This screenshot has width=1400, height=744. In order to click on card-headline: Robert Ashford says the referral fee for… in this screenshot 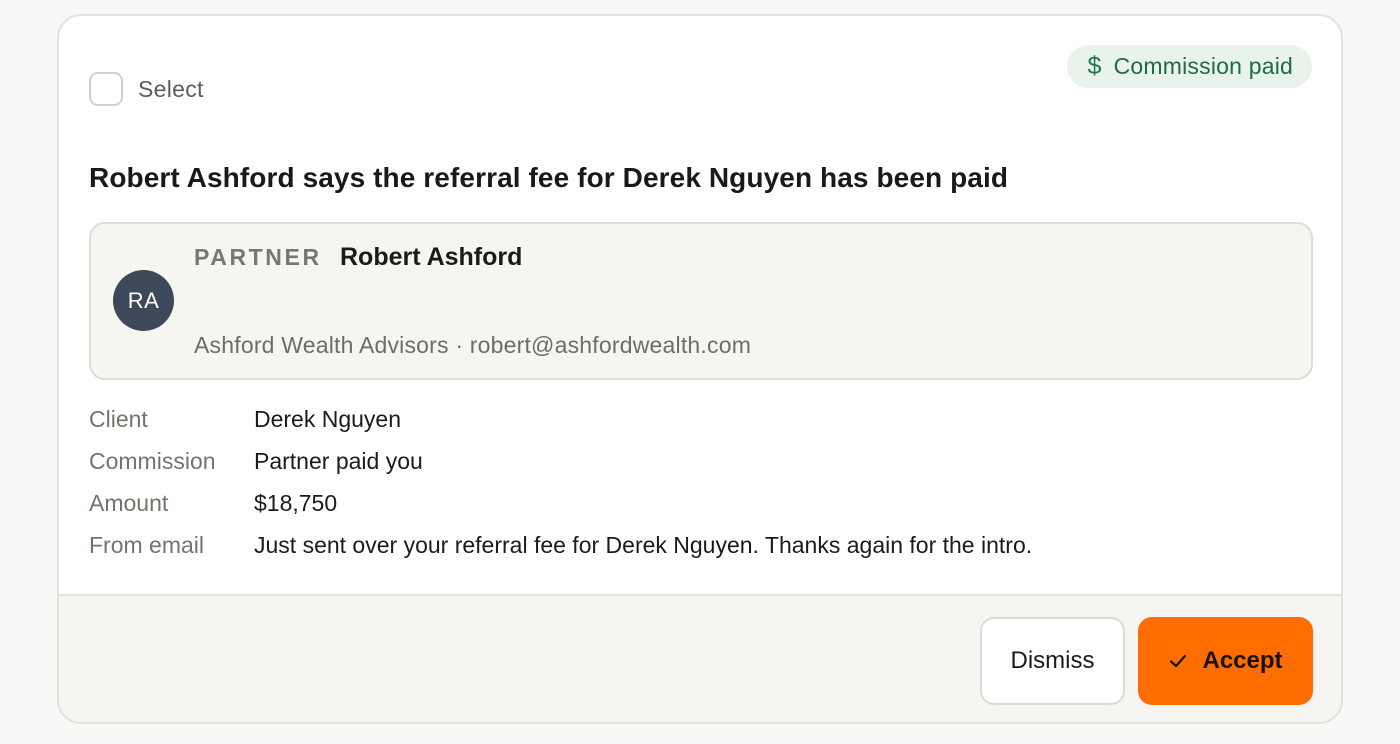, I will do `click(549, 177)`.